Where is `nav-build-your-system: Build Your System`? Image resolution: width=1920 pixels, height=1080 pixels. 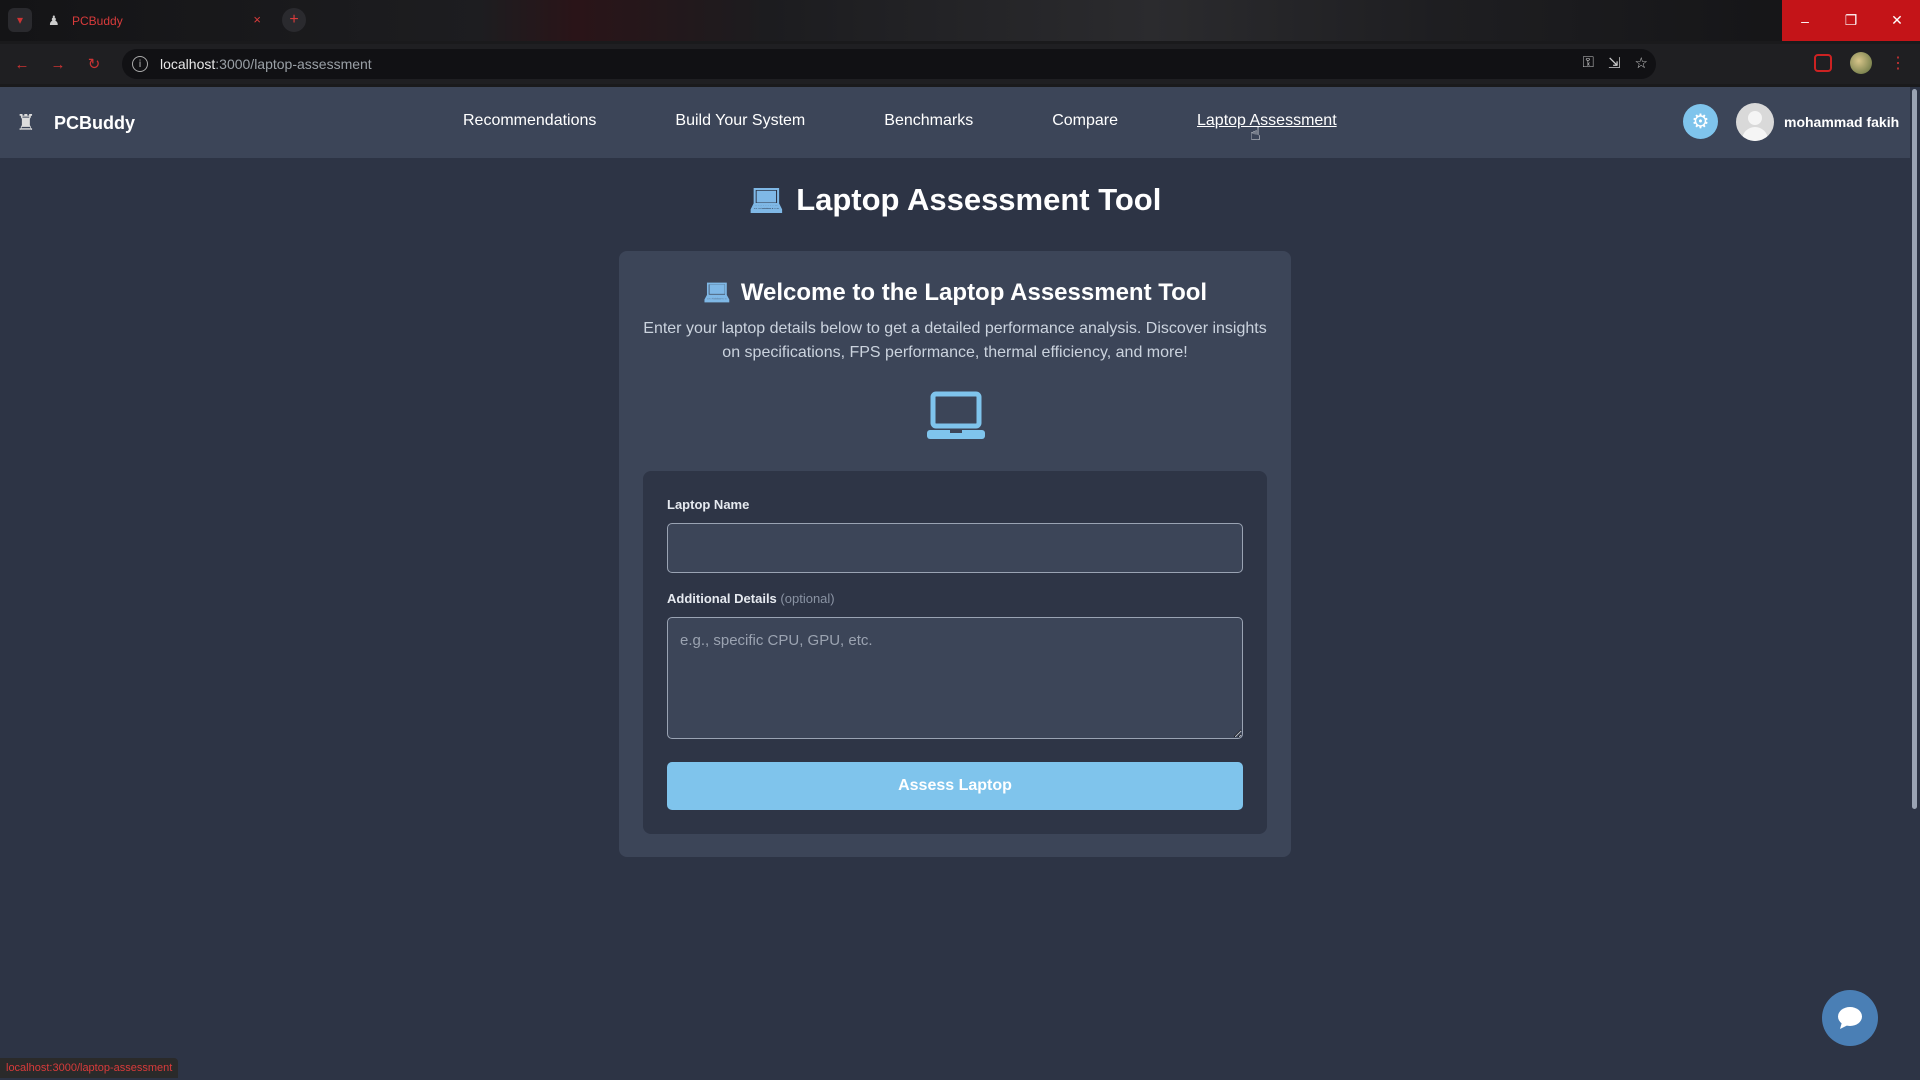
nav-build-your-system: Build Your System is located at coordinates (740, 121).